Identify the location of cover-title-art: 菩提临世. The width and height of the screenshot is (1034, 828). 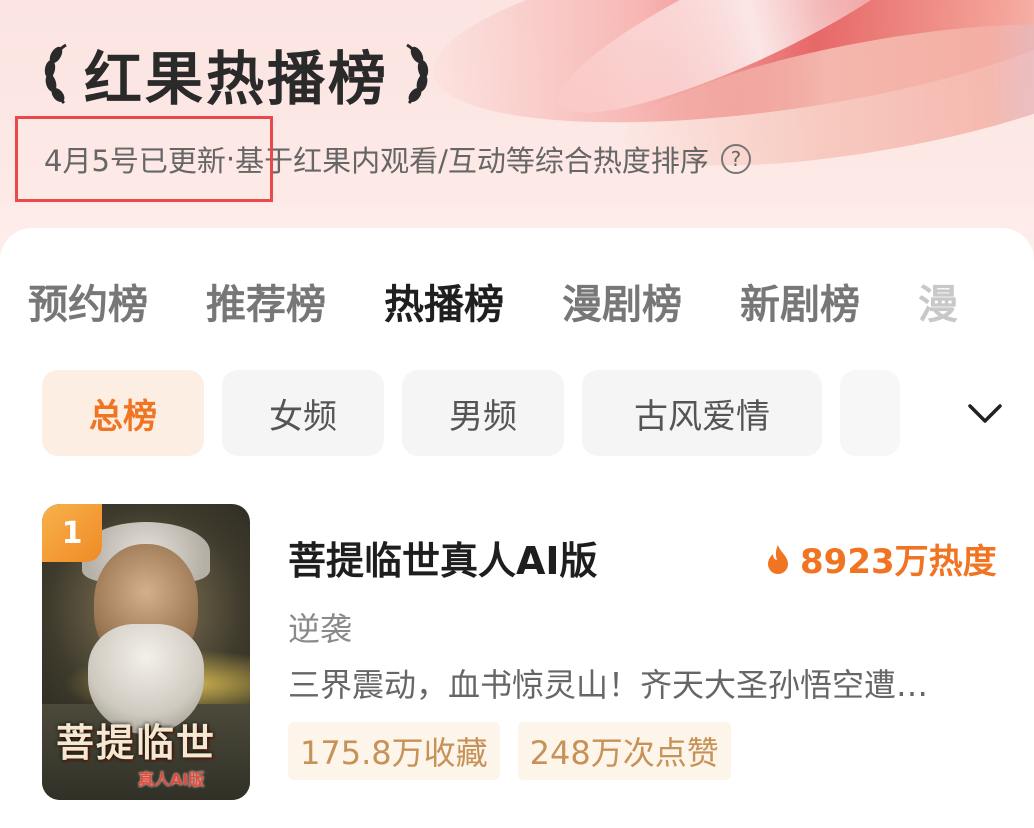
(136, 742).